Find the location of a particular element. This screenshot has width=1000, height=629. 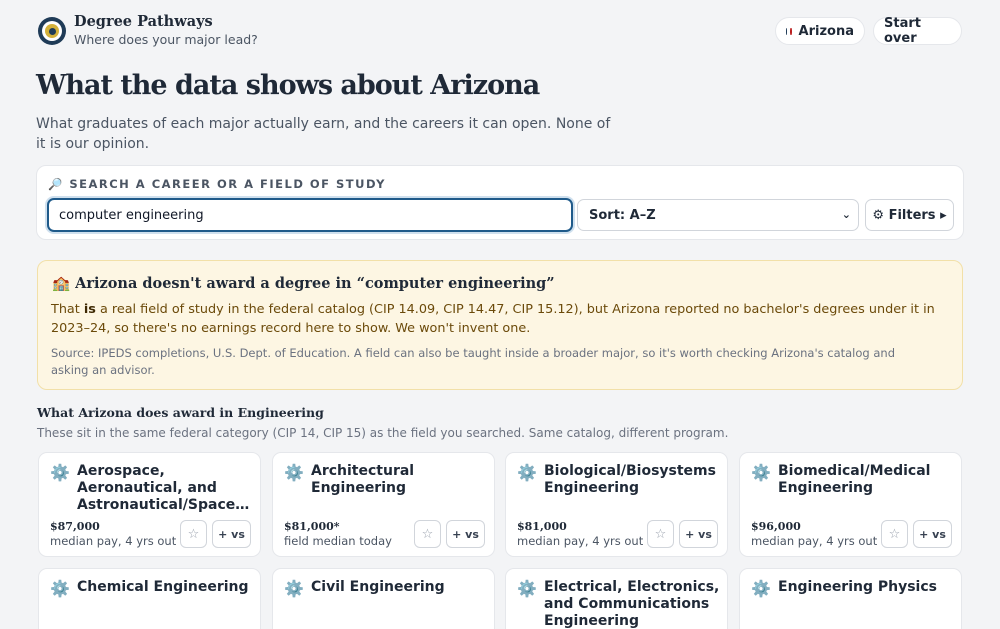

program-name: Biomedical/Medical Engineering is located at coordinates (854, 479).